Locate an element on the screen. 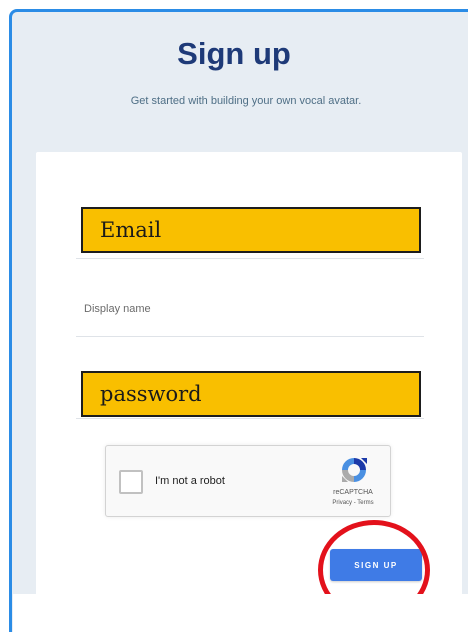  email-field-underline is located at coordinates (250, 258).